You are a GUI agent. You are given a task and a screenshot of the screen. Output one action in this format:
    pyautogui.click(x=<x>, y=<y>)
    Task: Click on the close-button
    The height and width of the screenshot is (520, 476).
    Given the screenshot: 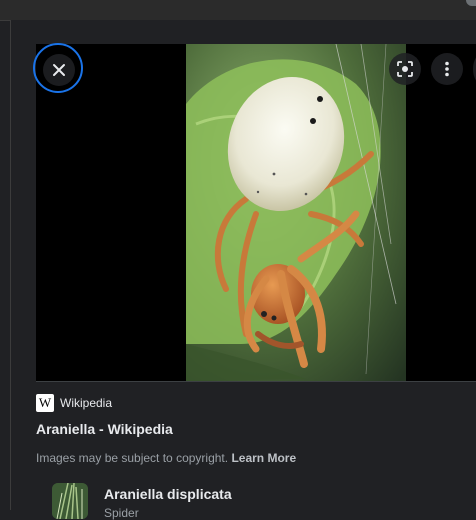 What is the action you would take?
    pyautogui.click(x=59, y=70)
    